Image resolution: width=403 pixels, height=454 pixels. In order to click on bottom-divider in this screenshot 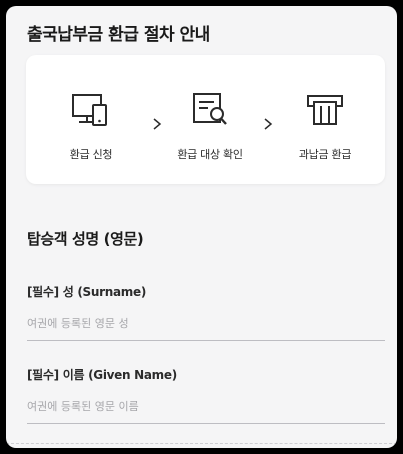, I will do `click(201, 443)`.